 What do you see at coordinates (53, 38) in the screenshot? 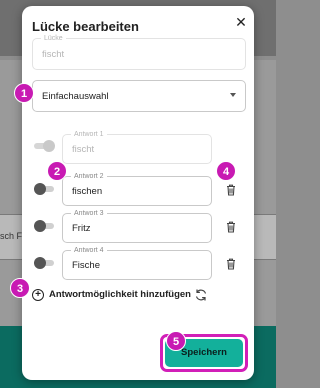
I see `gap-field-label: Lücke` at bounding box center [53, 38].